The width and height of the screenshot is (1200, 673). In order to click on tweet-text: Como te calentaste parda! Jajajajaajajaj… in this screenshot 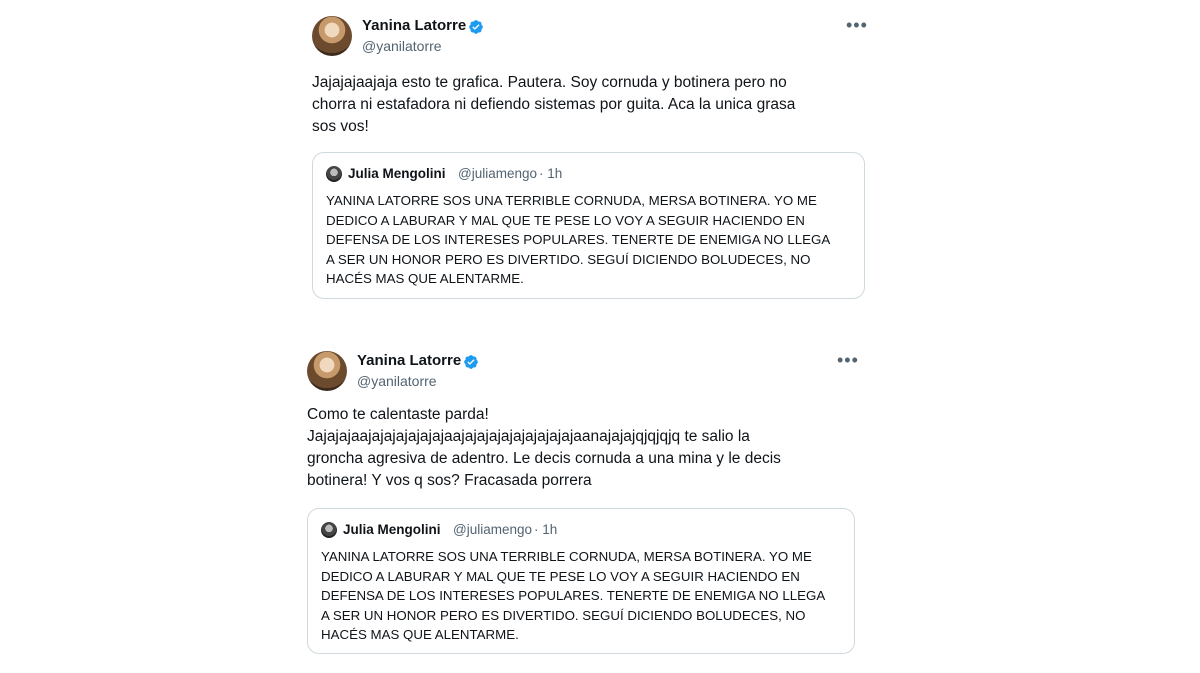, I will do `click(544, 447)`.